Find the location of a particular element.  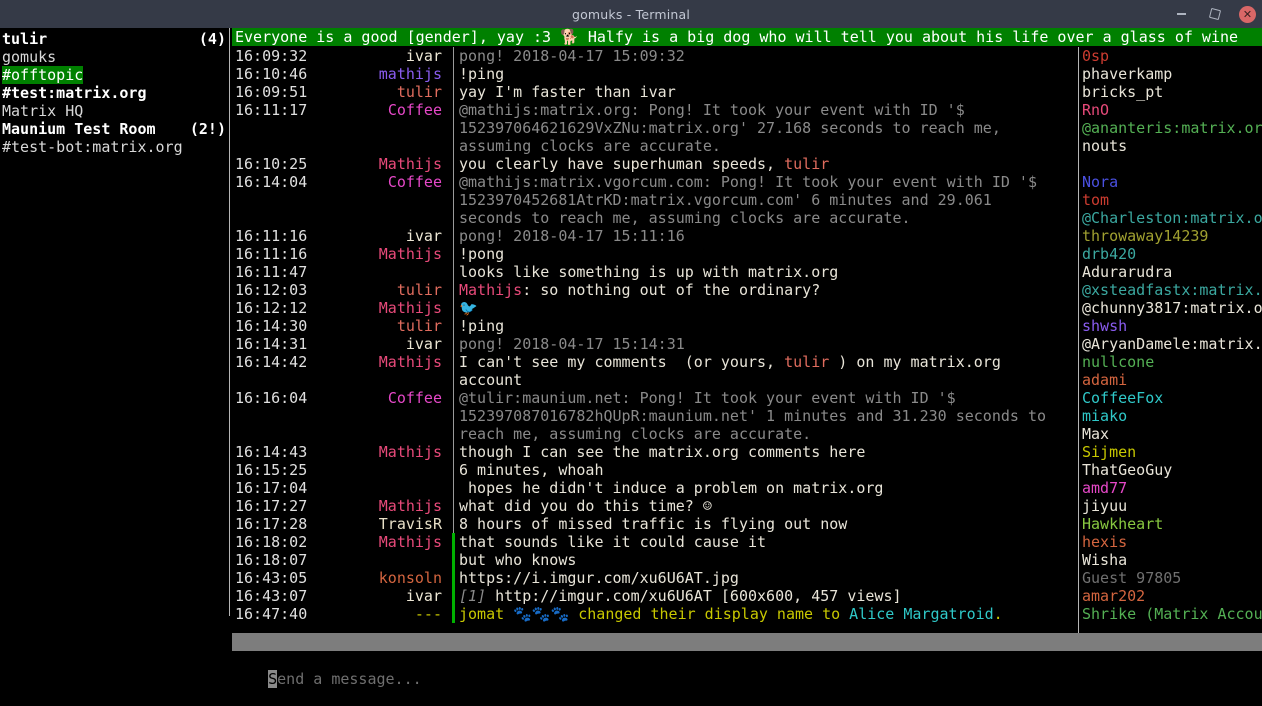

message-sender: Coffee is located at coordinates (414, 110).